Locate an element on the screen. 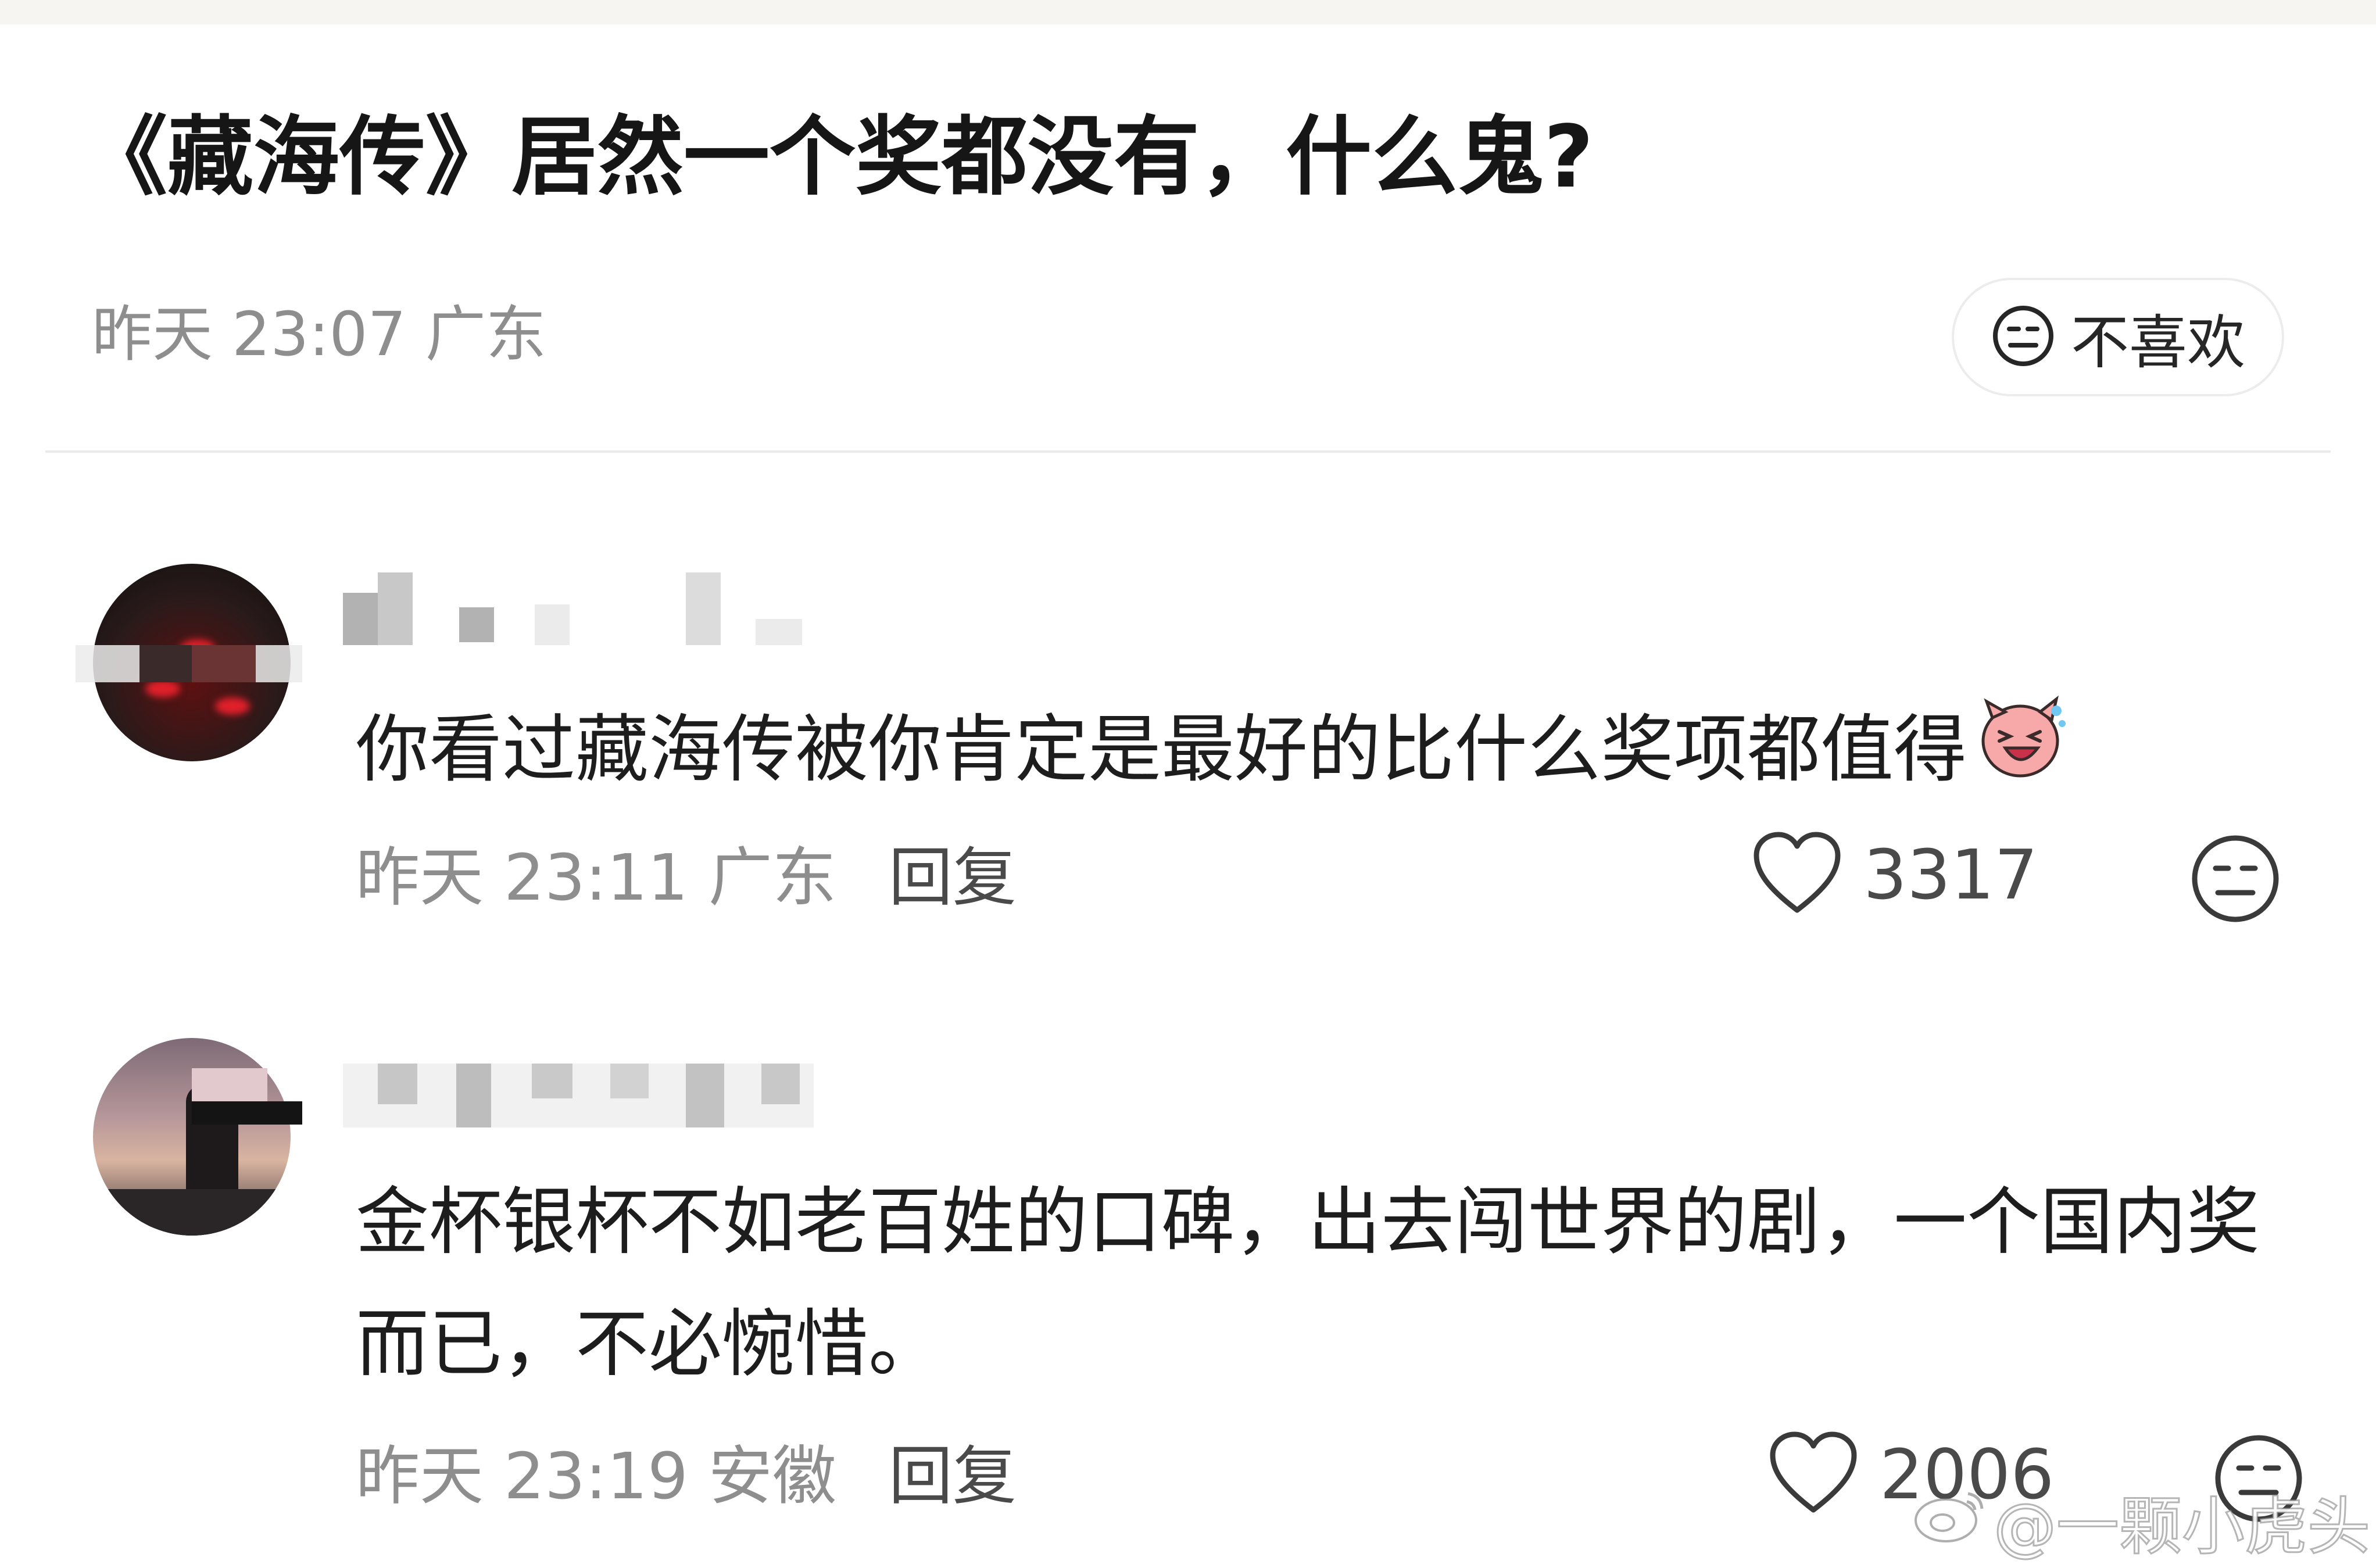 The height and width of the screenshot is (1568, 2376). comment-meta: 昨天 23:19 安徽 回复 is located at coordinates (686, 1476).